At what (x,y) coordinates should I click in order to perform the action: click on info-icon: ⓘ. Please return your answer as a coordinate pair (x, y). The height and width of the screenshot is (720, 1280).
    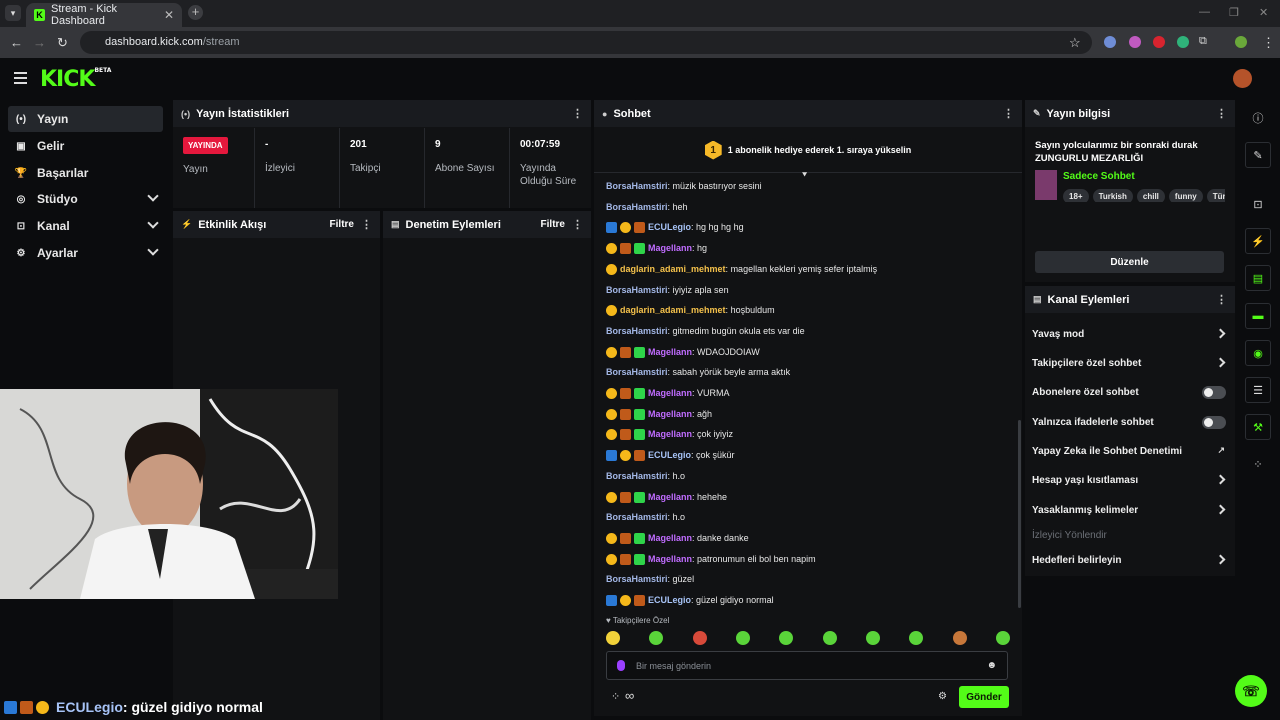
    Looking at the image, I should click on (1258, 118).